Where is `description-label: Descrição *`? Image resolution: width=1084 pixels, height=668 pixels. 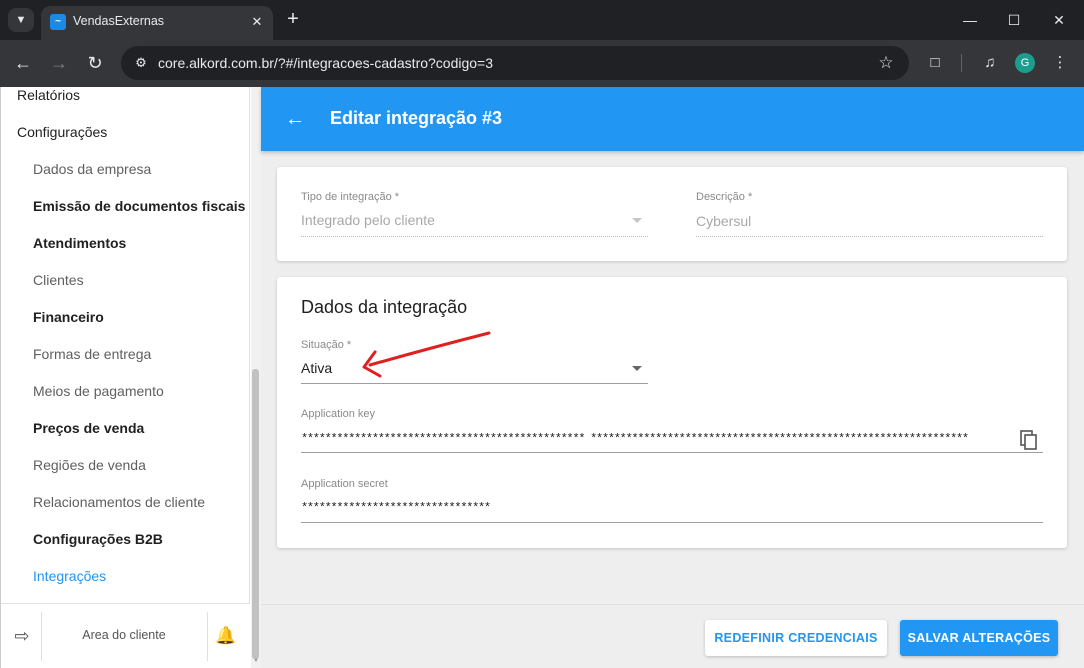
description-label: Descrição * is located at coordinates (724, 197).